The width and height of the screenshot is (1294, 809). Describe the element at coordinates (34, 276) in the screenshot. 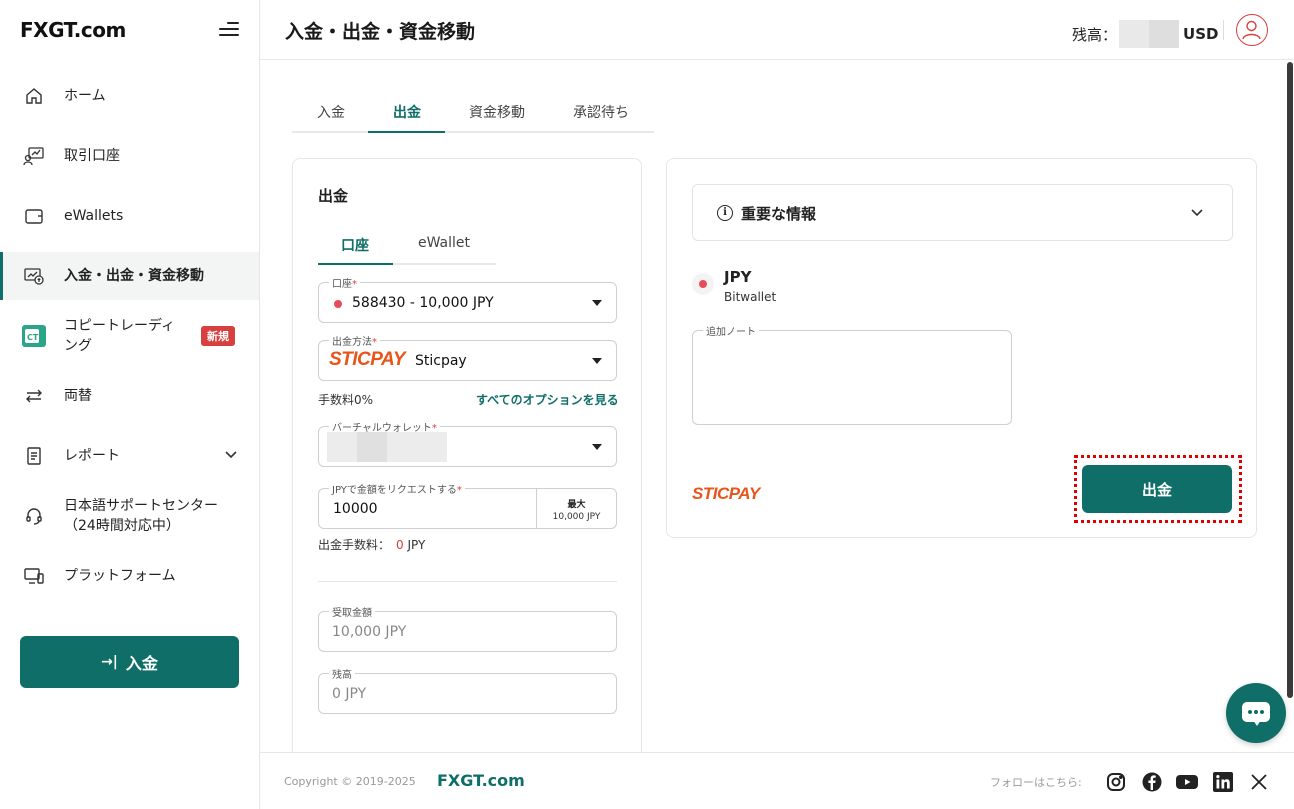

I see `transfer-icon` at that location.